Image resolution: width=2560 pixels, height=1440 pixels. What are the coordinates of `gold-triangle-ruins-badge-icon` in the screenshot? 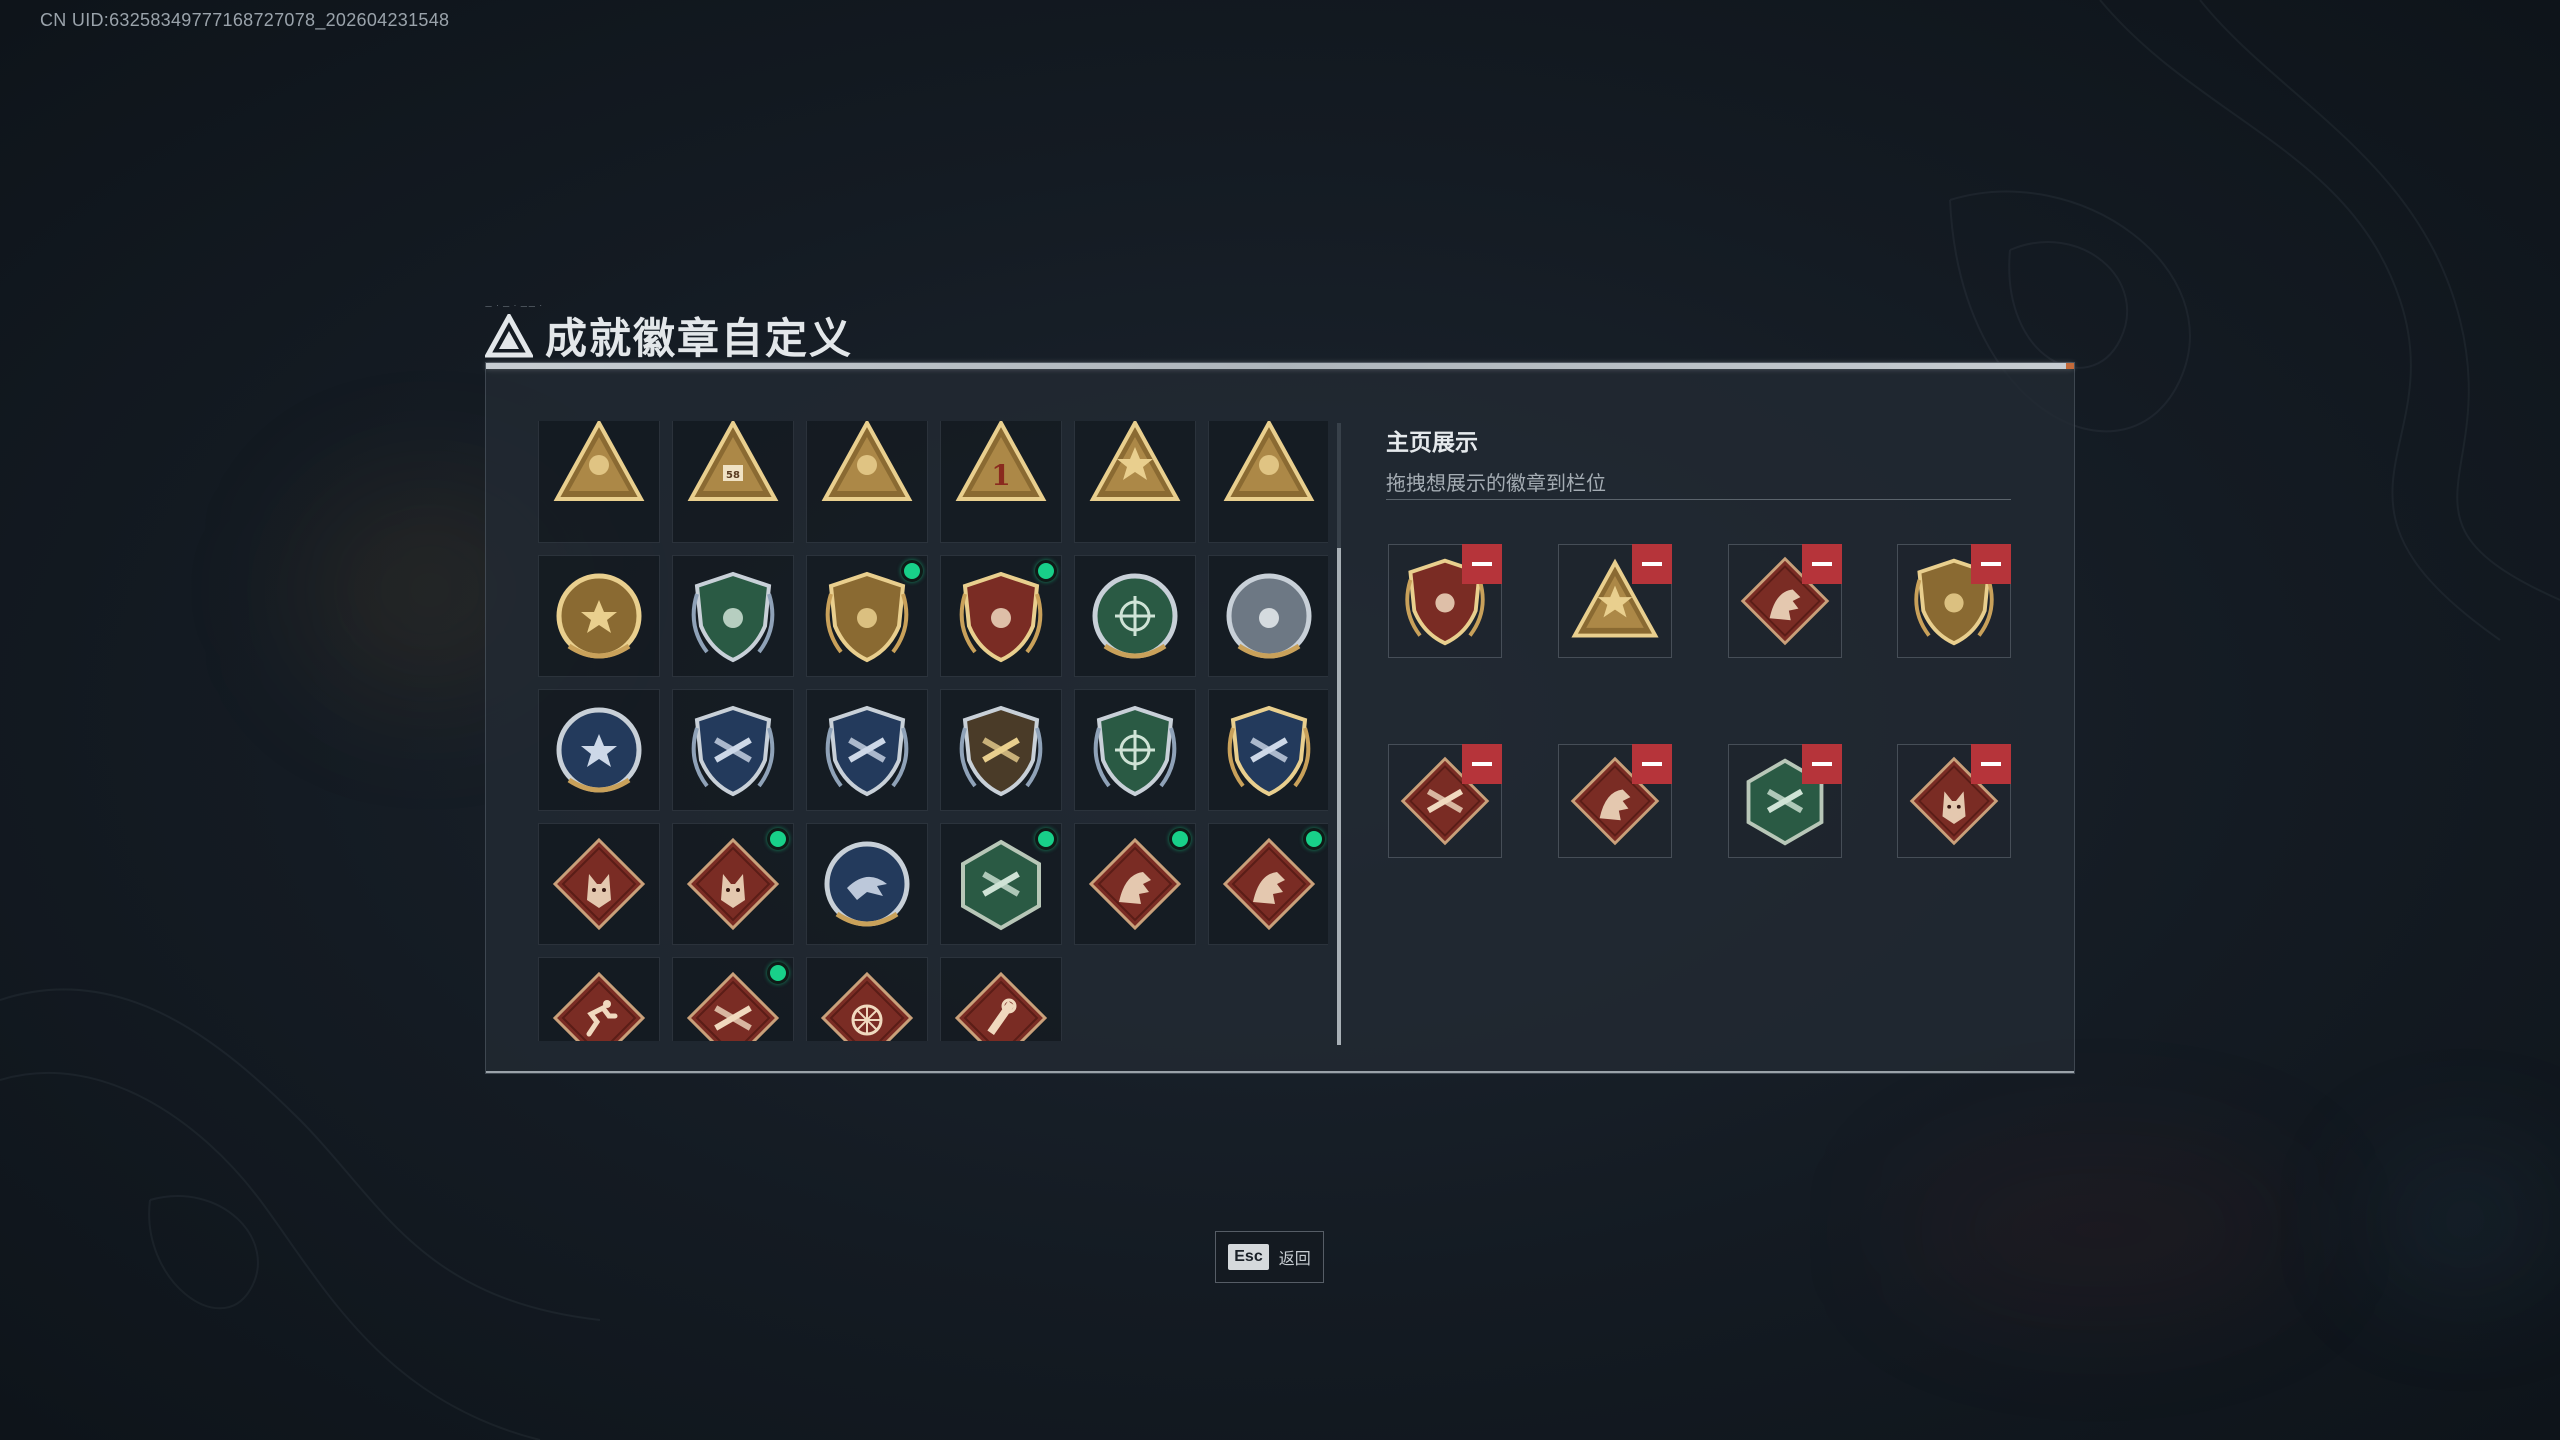 It's located at (599, 461).